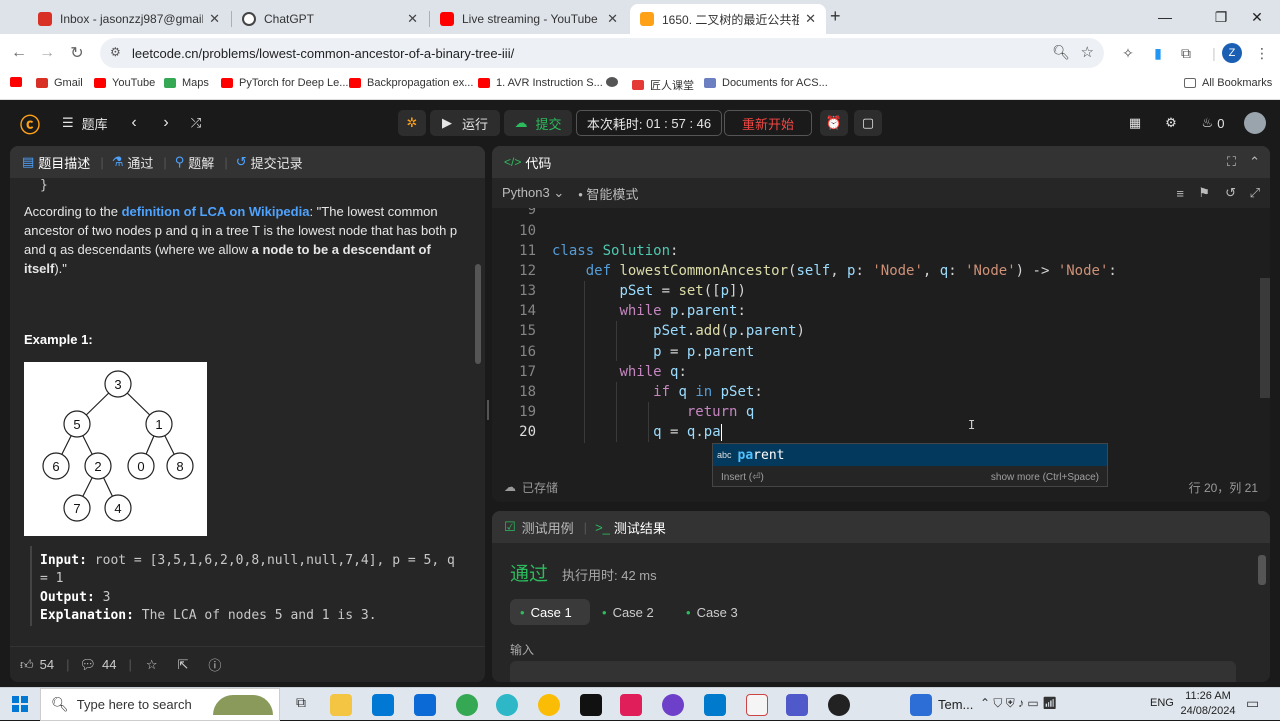  Describe the element at coordinates (85, 123) in the screenshot. I see `problem-bank-link: ☰ 题库` at that location.